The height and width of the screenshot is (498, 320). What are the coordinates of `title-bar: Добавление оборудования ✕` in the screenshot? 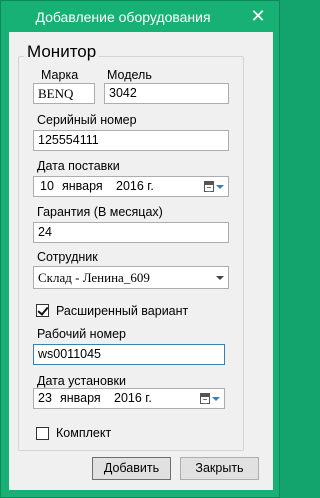 It's located at (140, 16).